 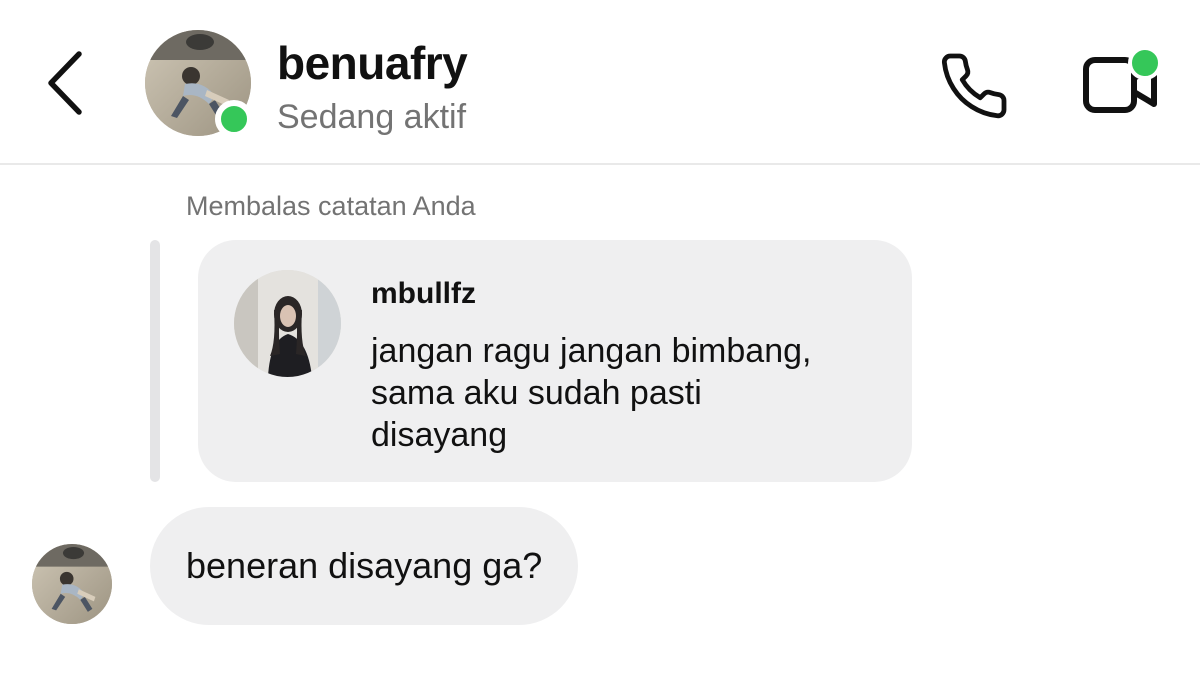 I want to click on video-active-dot, so click(x=1145, y=63).